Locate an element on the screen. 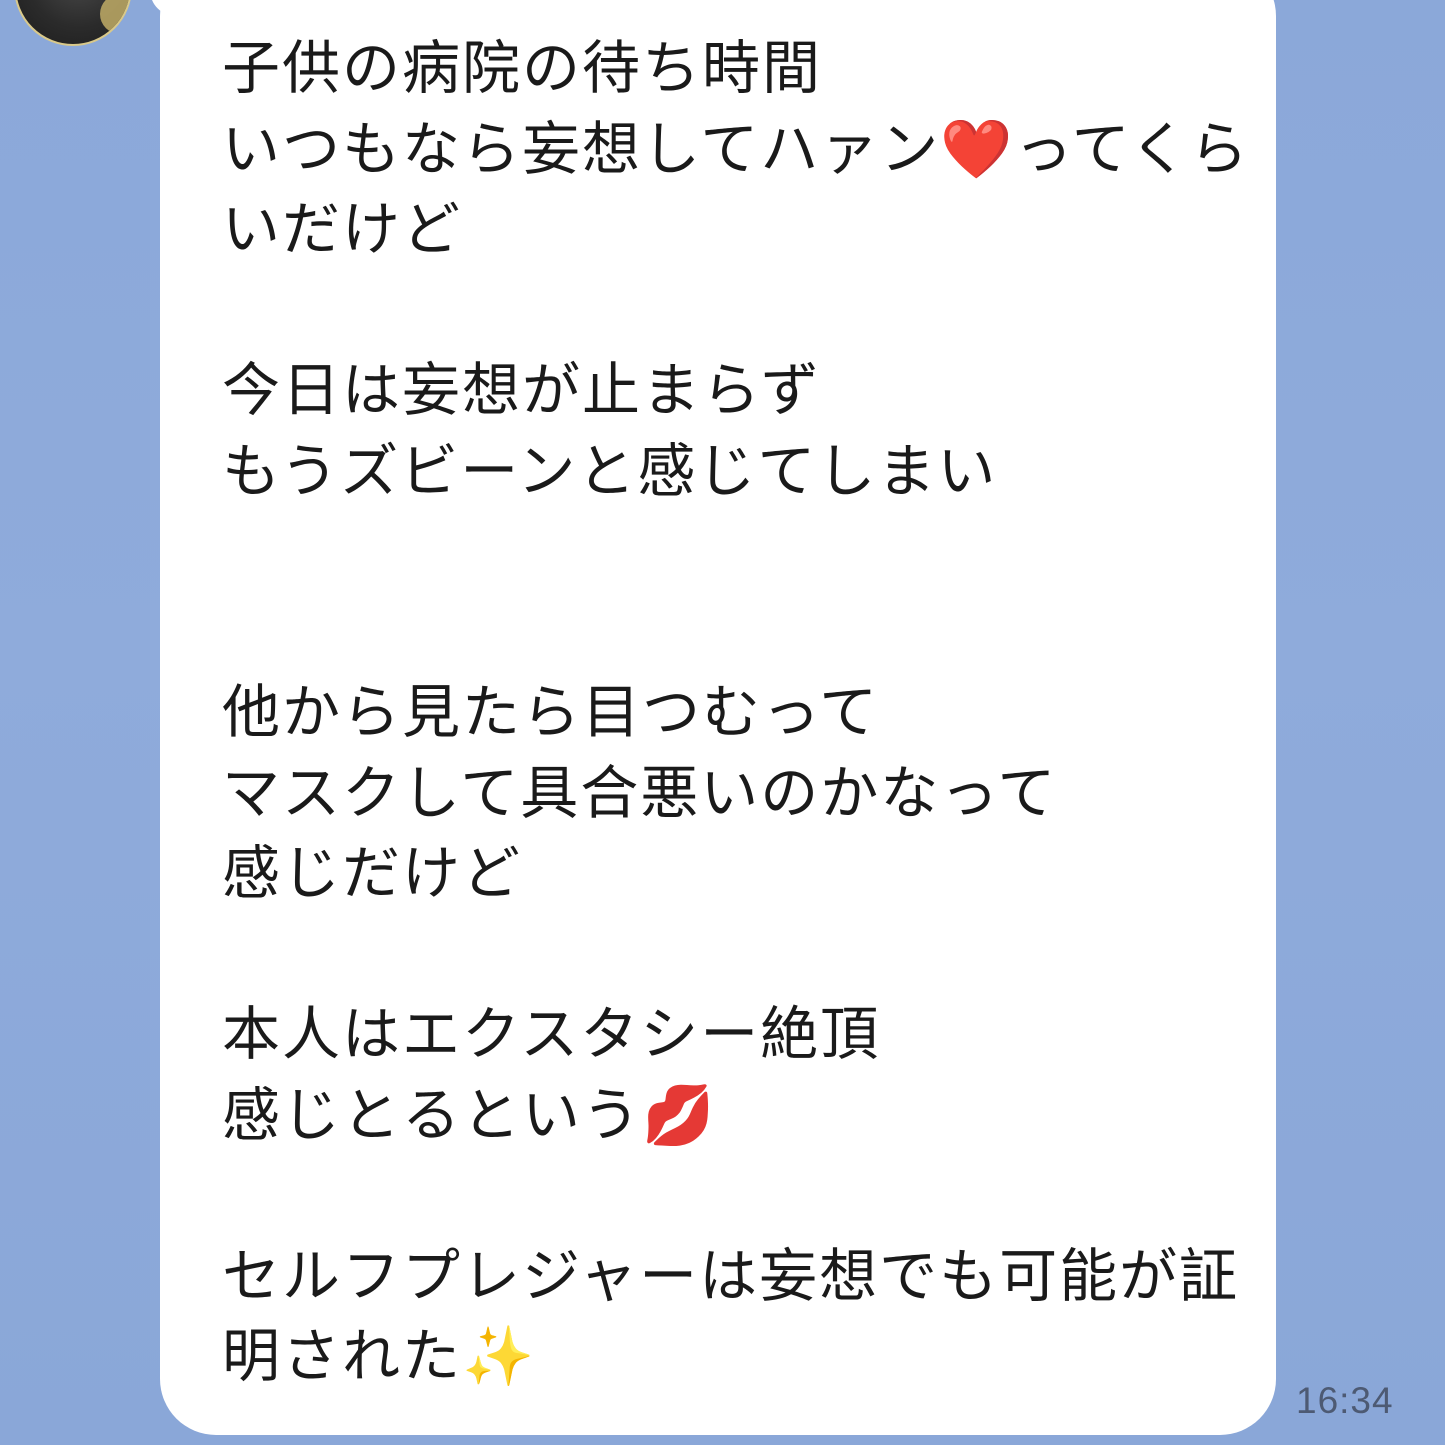 The width and height of the screenshot is (1445, 1445). message-timestamp: 16:34 is located at coordinates (1345, 1400).